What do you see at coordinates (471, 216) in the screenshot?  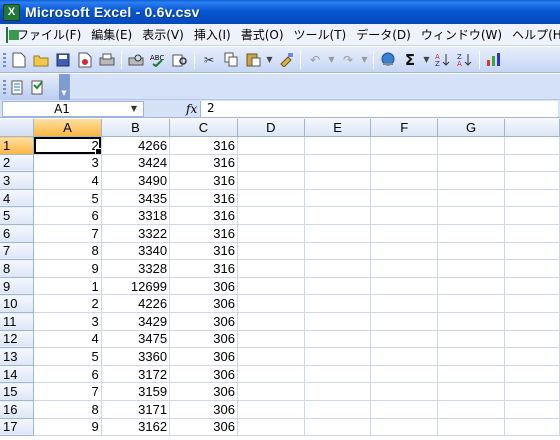 I see `cell-g5` at bounding box center [471, 216].